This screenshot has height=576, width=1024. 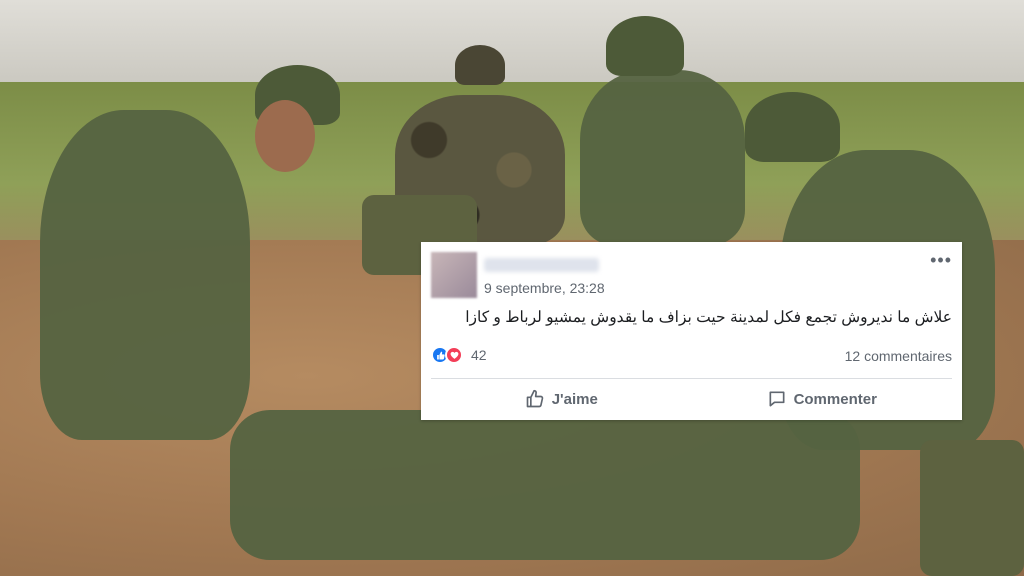 What do you see at coordinates (972, 508) in the screenshot?
I see `backpack` at bounding box center [972, 508].